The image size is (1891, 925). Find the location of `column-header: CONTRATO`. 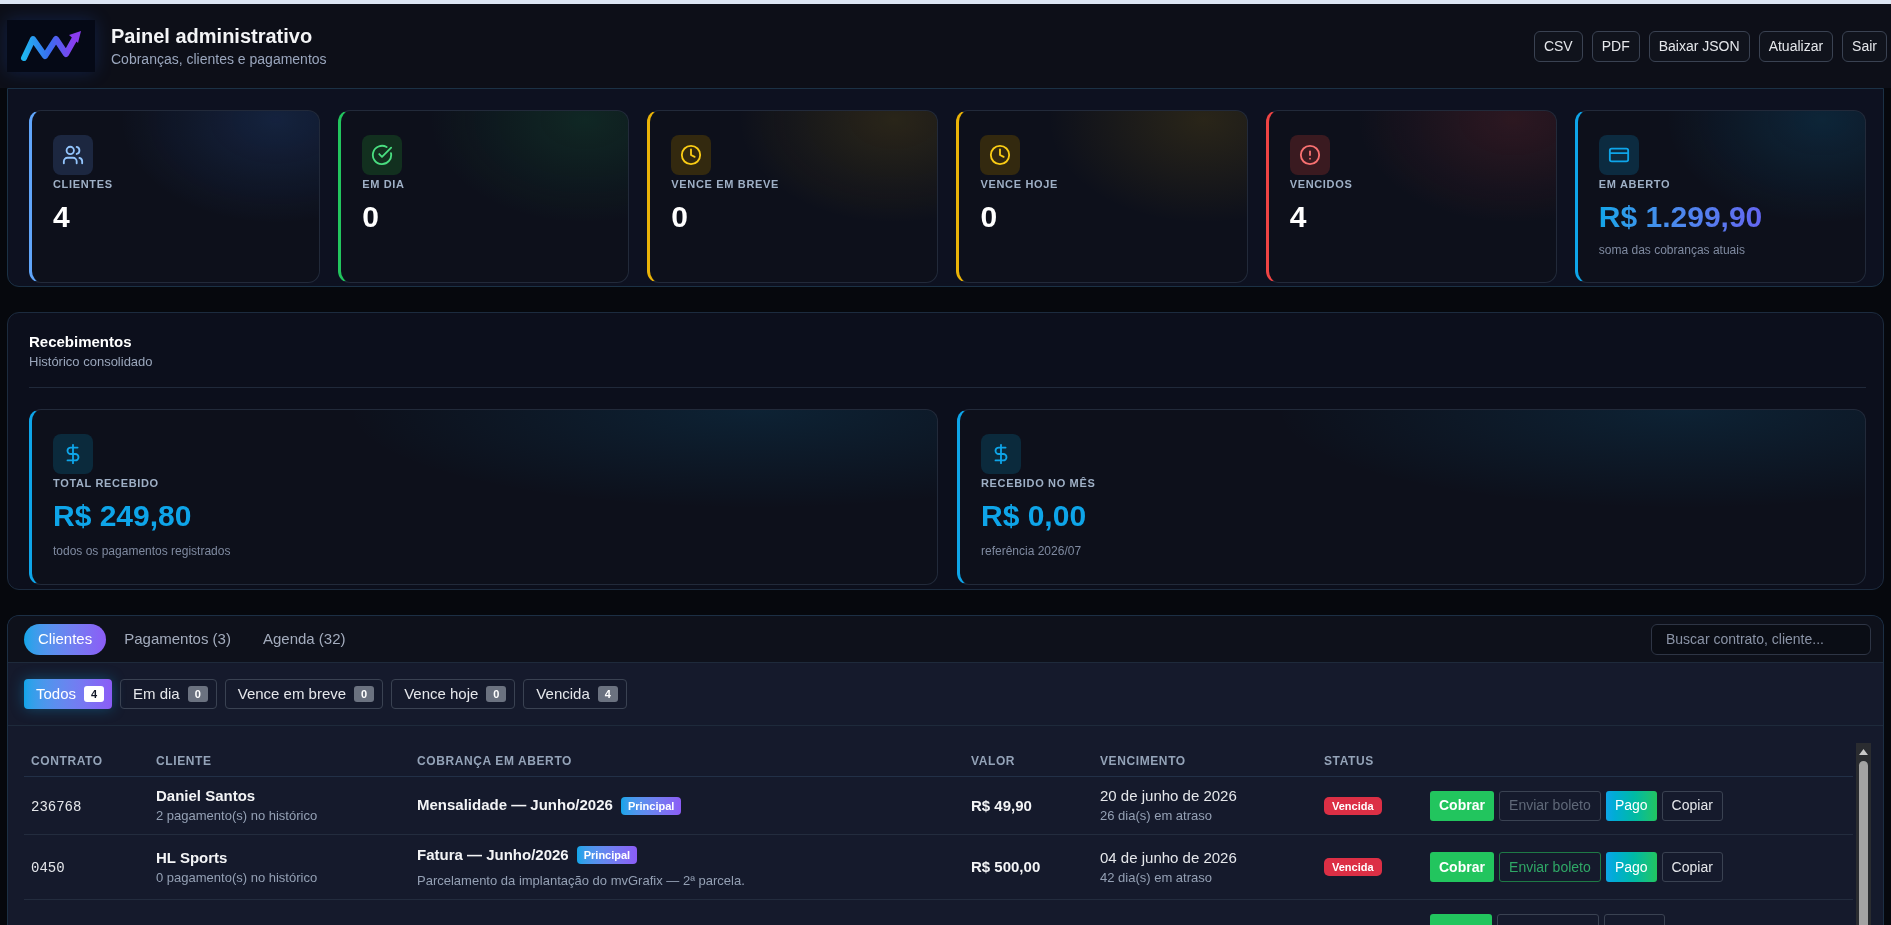

column-header: CONTRATO is located at coordinates (67, 760).